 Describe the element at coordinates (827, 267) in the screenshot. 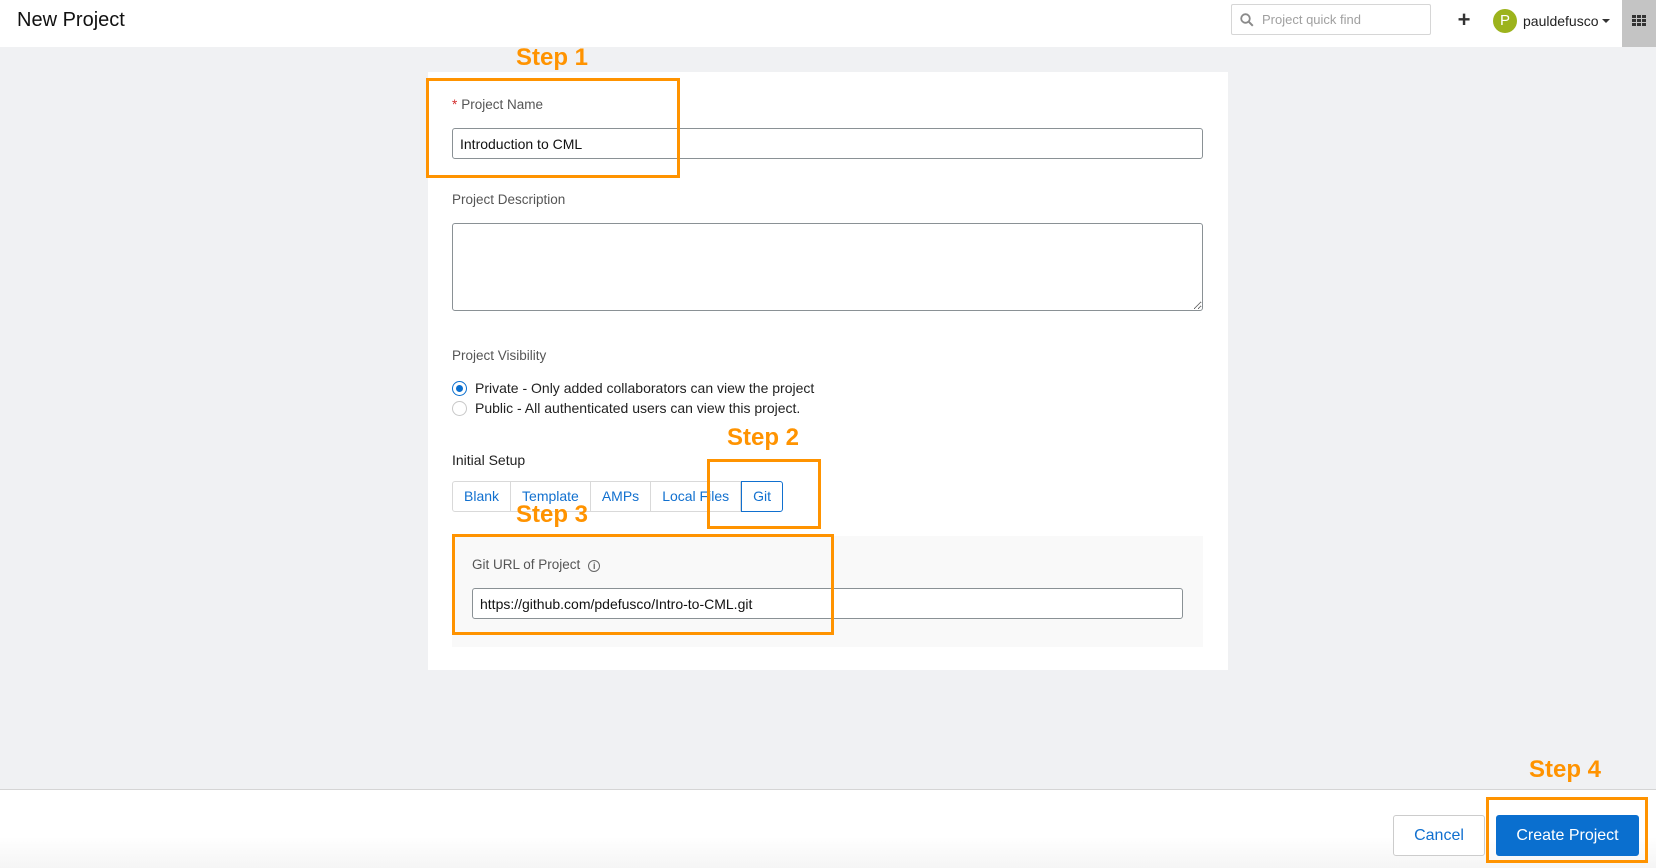

I see `project-description-textarea` at that location.